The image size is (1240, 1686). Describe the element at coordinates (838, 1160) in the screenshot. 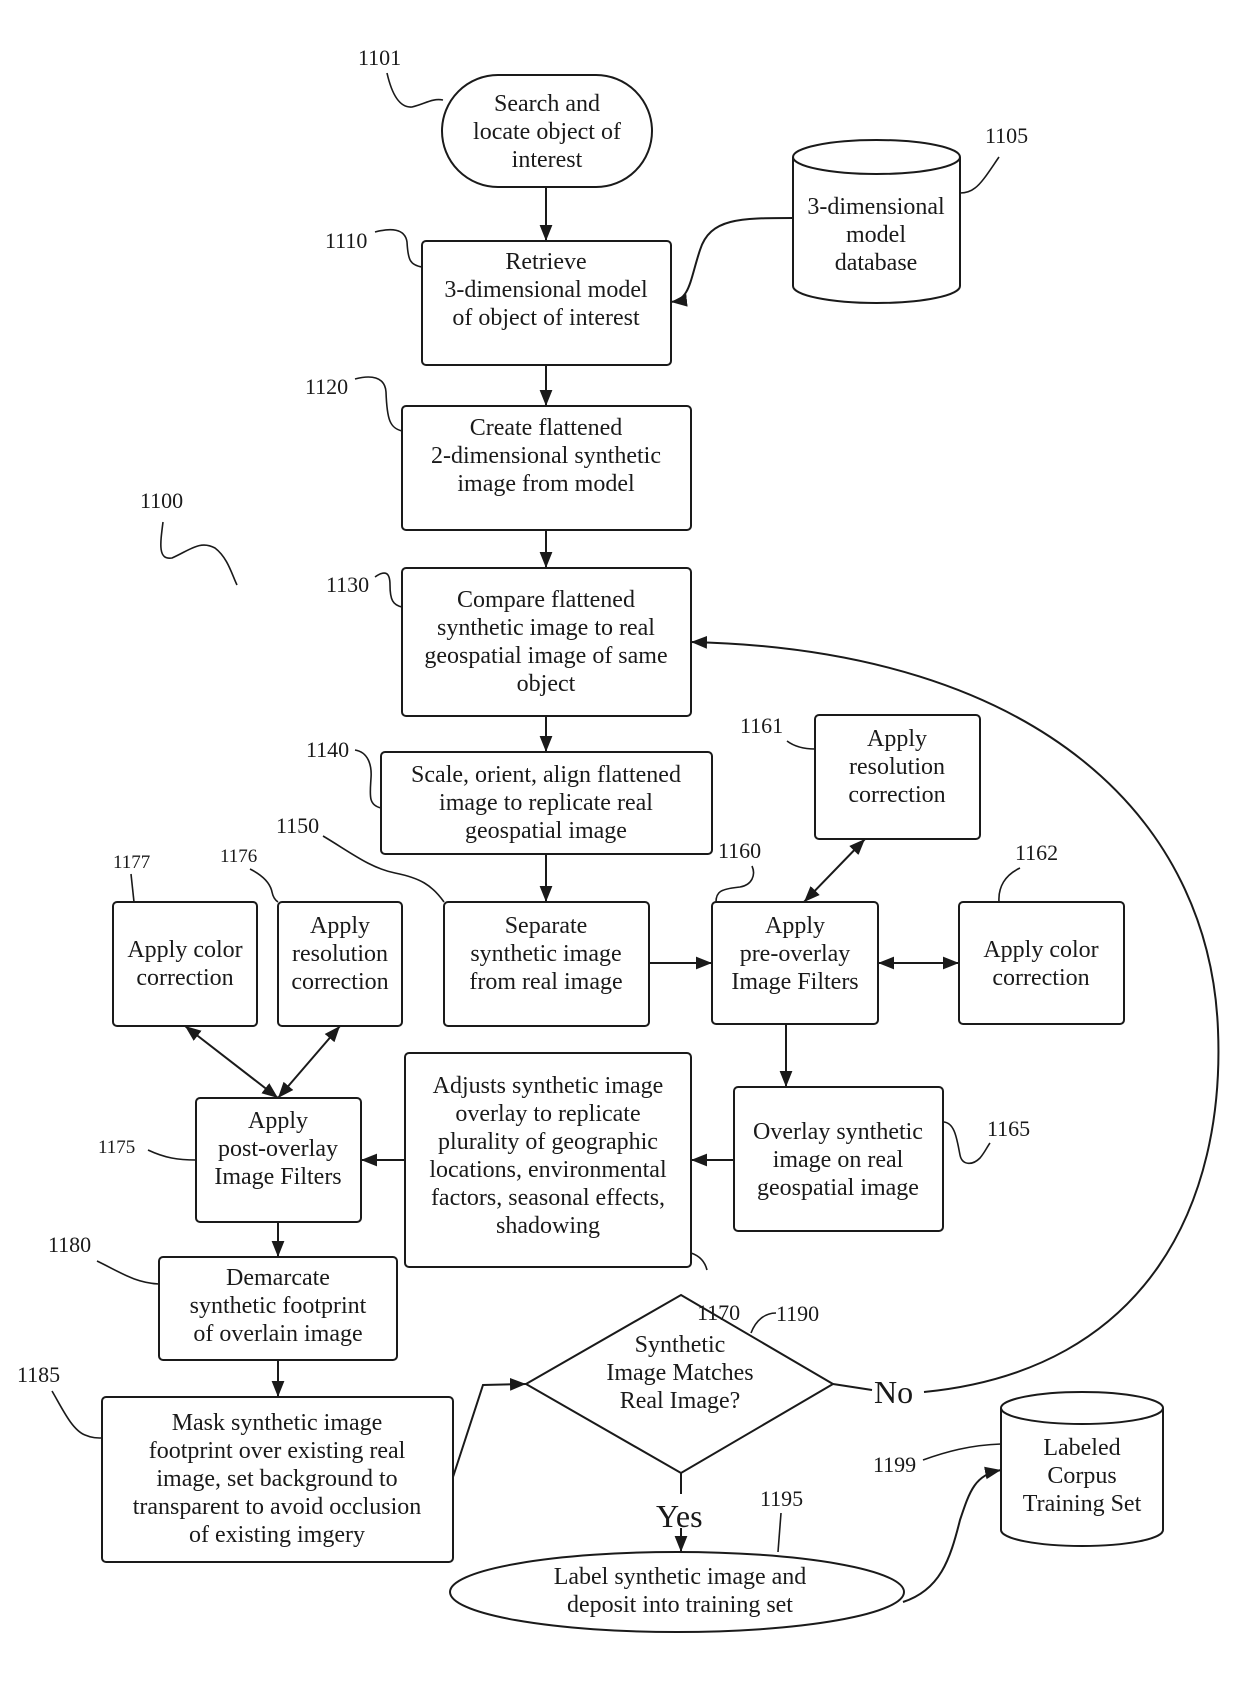

I see `node-text-line: image on real` at that location.